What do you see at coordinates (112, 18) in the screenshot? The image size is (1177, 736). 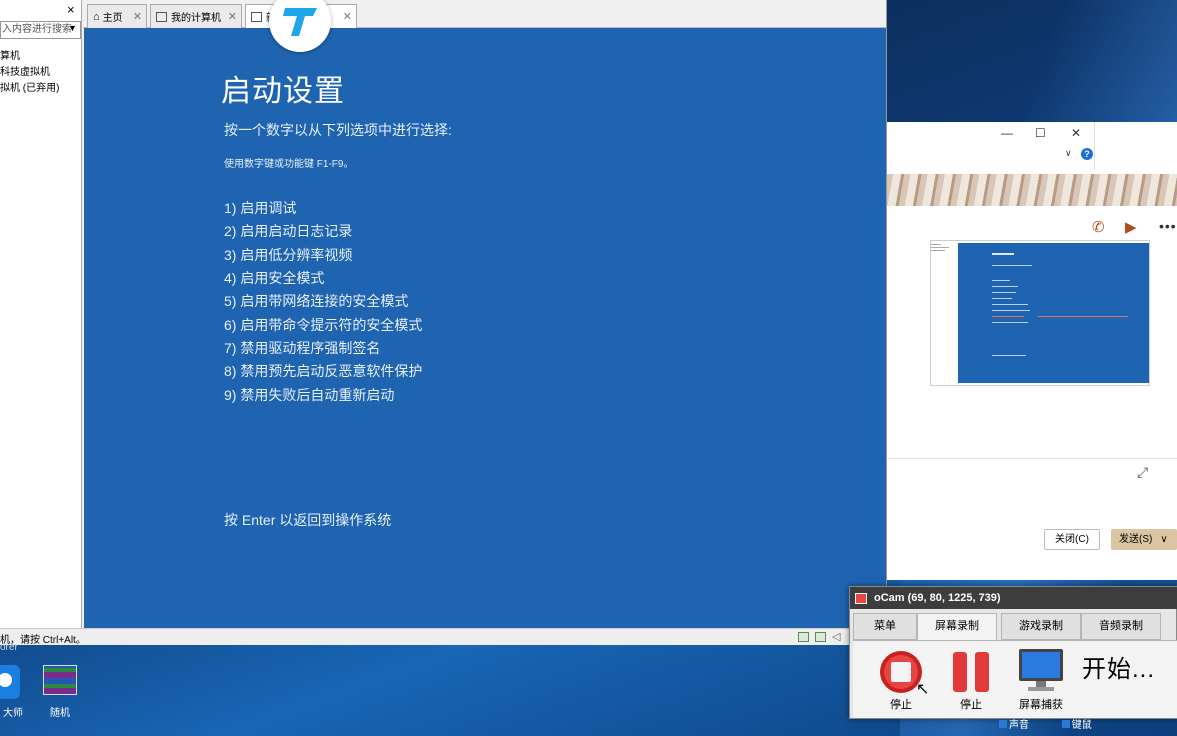 I see `tab-label: 主页` at bounding box center [112, 18].